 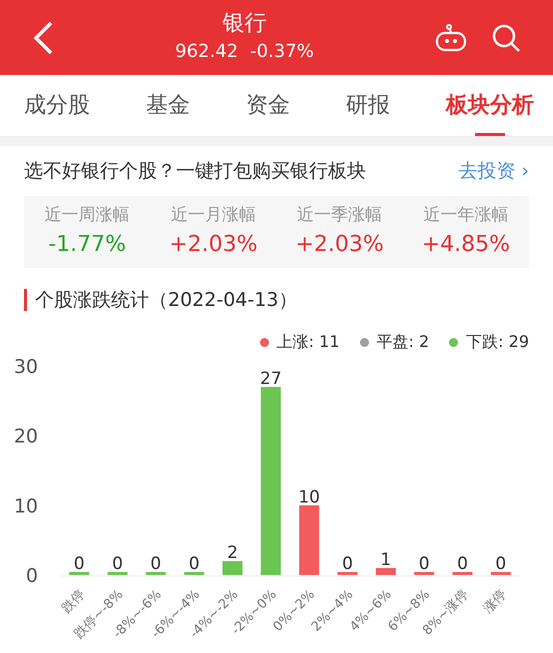 I want to click on stat-label: 近一年涨幅, so click(x=465, y=215).